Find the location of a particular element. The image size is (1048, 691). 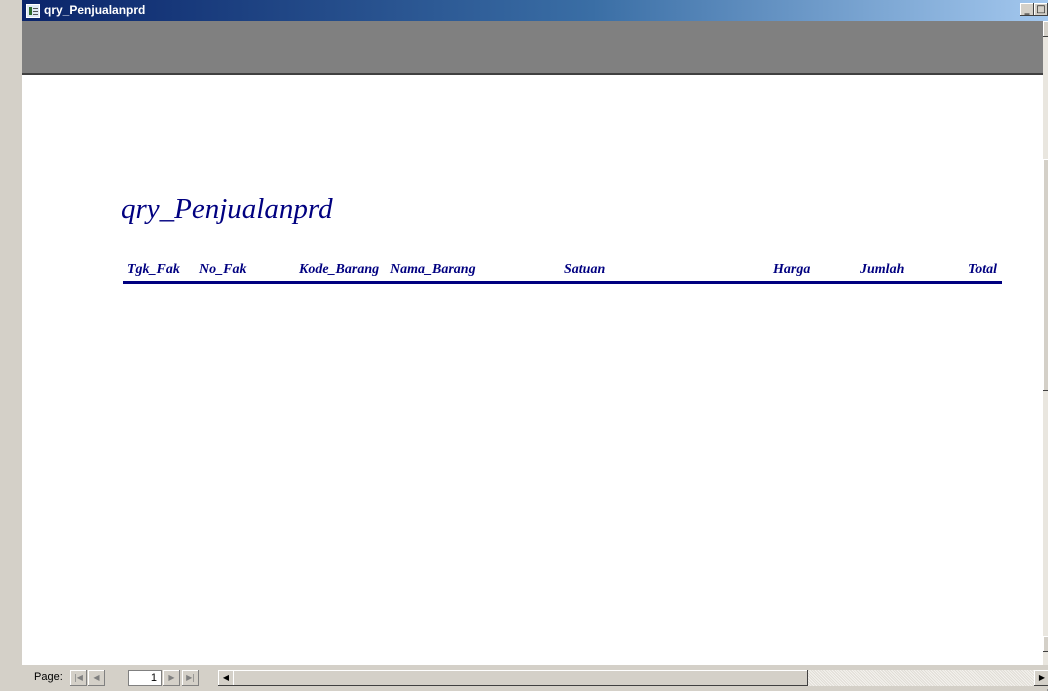

minimize-button: _ is located at coordinates (1027, 9).